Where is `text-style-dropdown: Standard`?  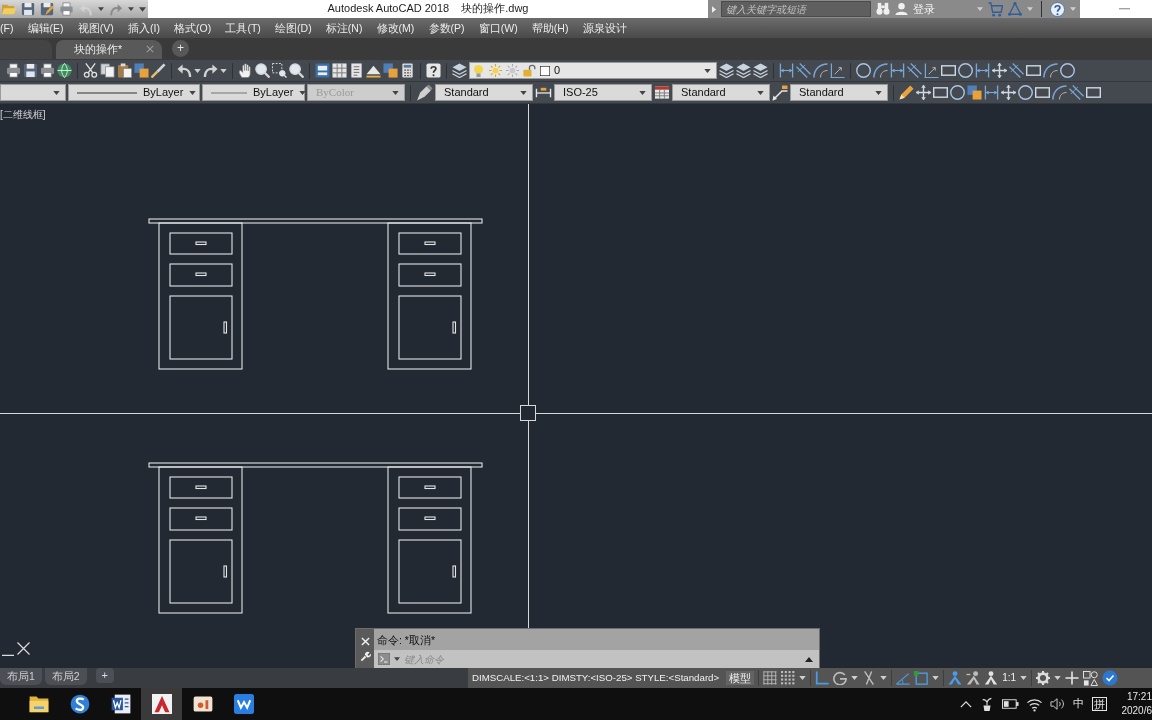
text-style-dropdown: Standard is located at coordinates (484, 92).